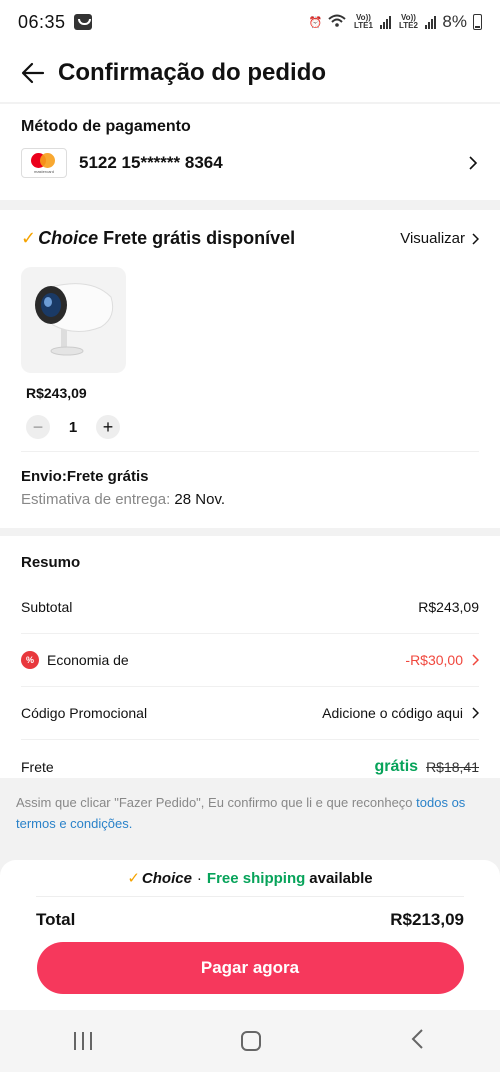 The width and height of the screenshot is (500, 1072). I want to click on page-header: Confirmação do pedido, so click(250, 73).